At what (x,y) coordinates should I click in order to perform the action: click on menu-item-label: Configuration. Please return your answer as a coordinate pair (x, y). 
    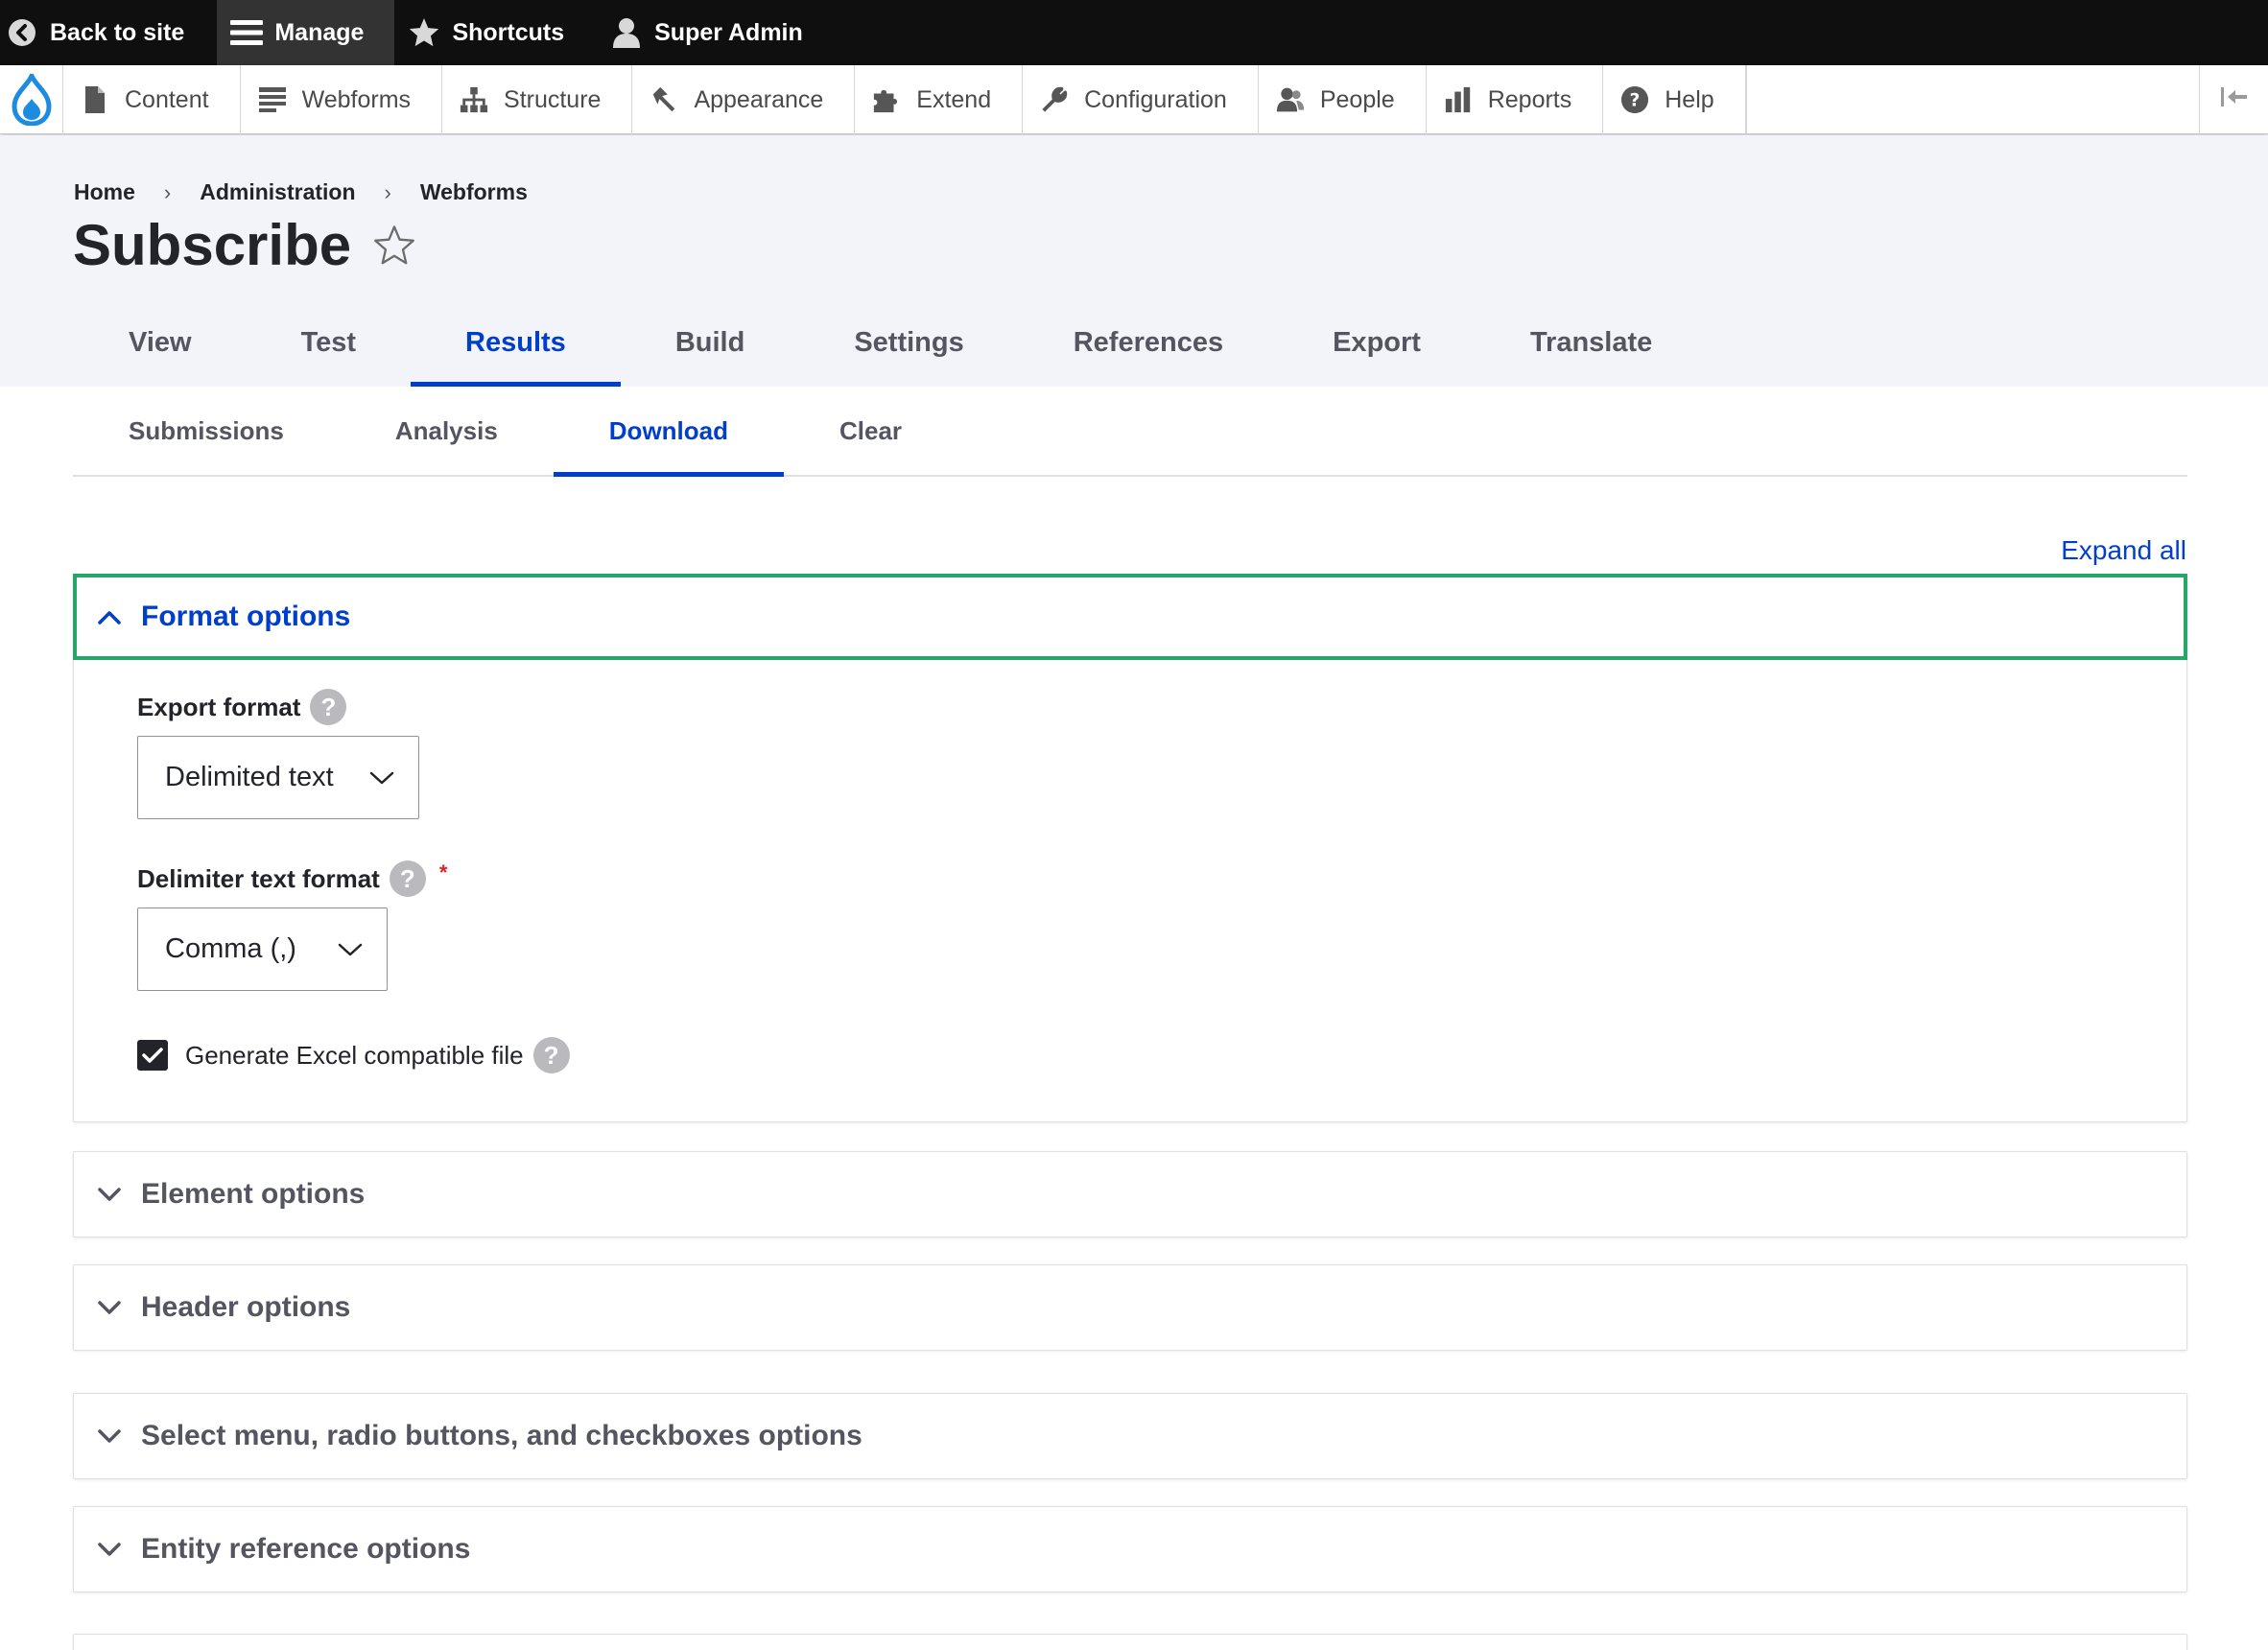
    Looking at the image, I should click on (1155, 99).